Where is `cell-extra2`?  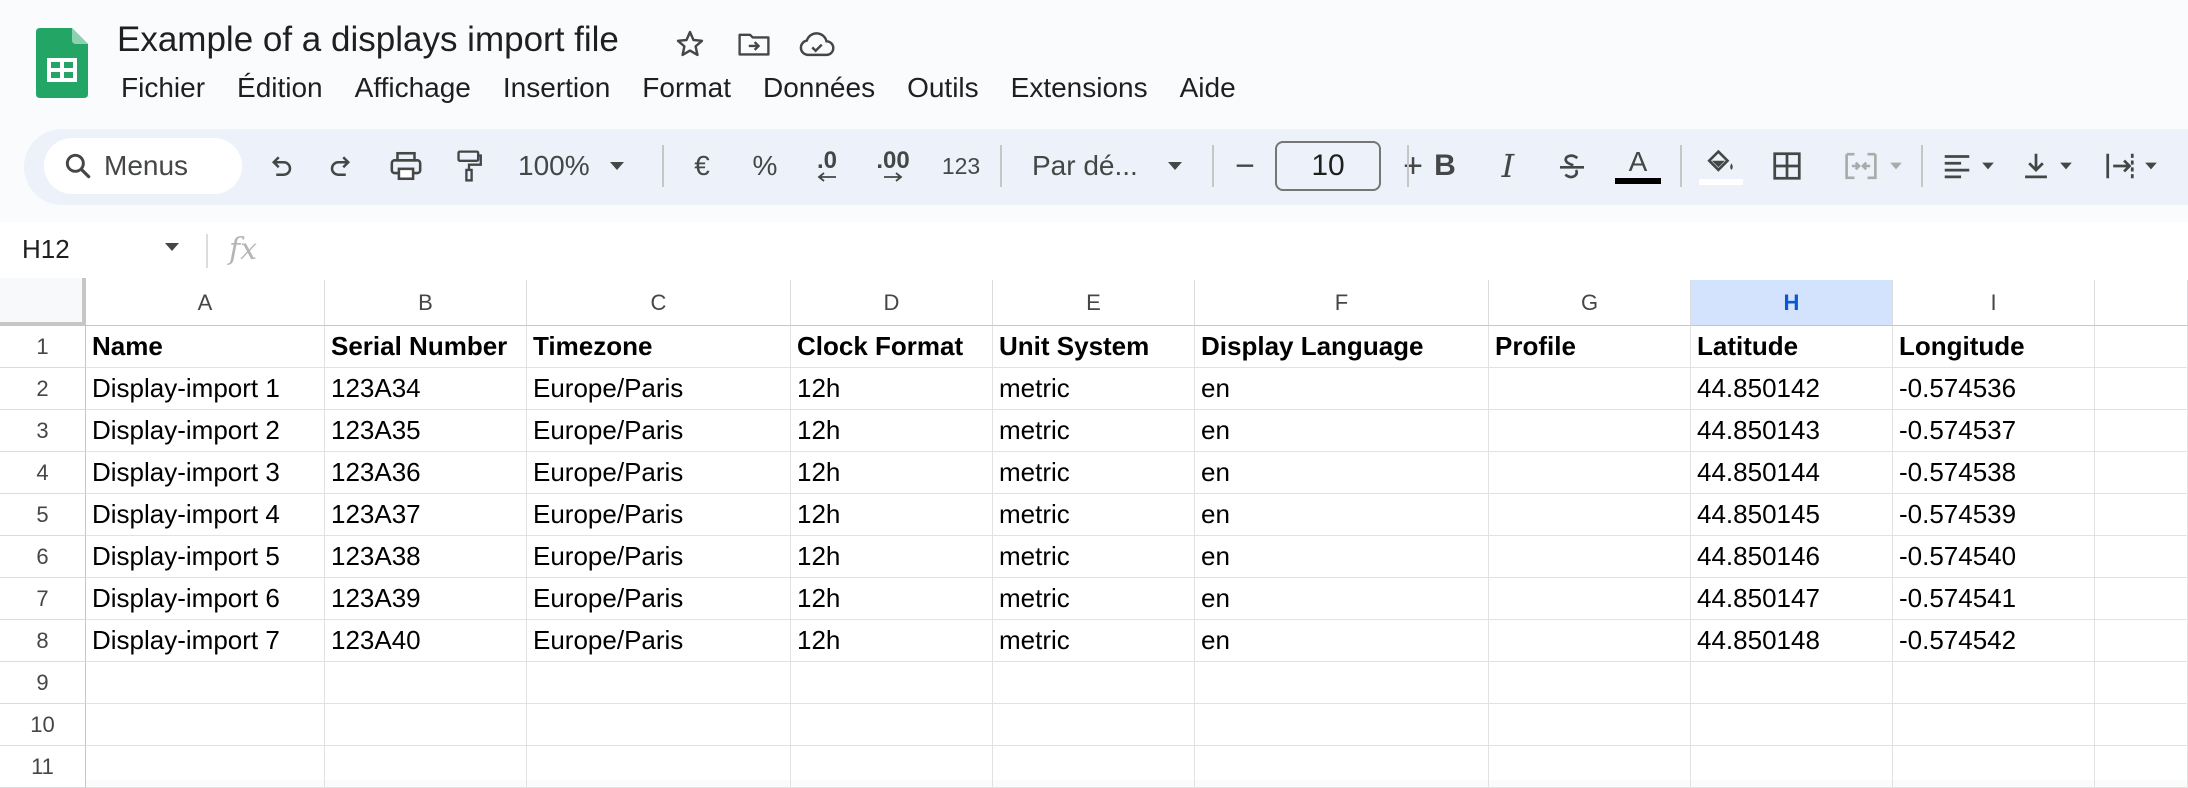 cell-extra2 is located at coordinates (2141, 389).